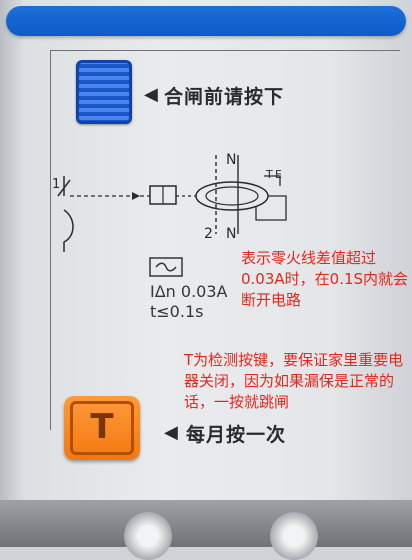 This screenshot has height=560, width=412. Describe the element at coordinates (206, 21) in the screenshot. I see `top-blue-strip` at that location.